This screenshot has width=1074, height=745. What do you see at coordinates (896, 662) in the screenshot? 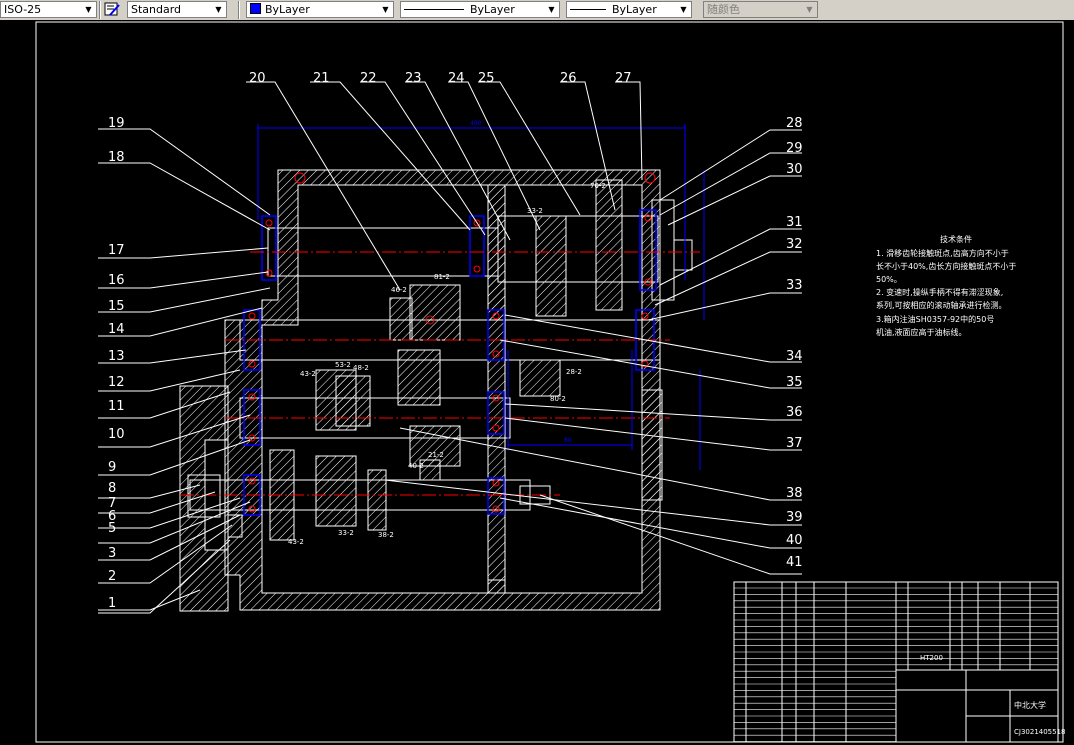
I see `parts-list-table` at bounding box center [896, 662].